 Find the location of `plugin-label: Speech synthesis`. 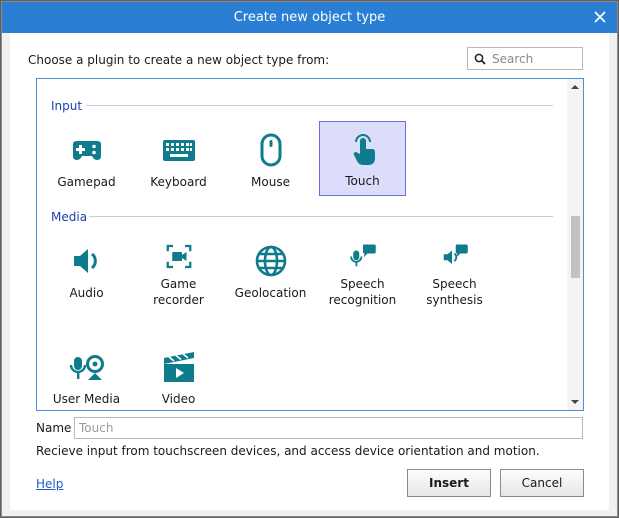

plugin-label: Speech synthesis is located at coordinates (454, 292).